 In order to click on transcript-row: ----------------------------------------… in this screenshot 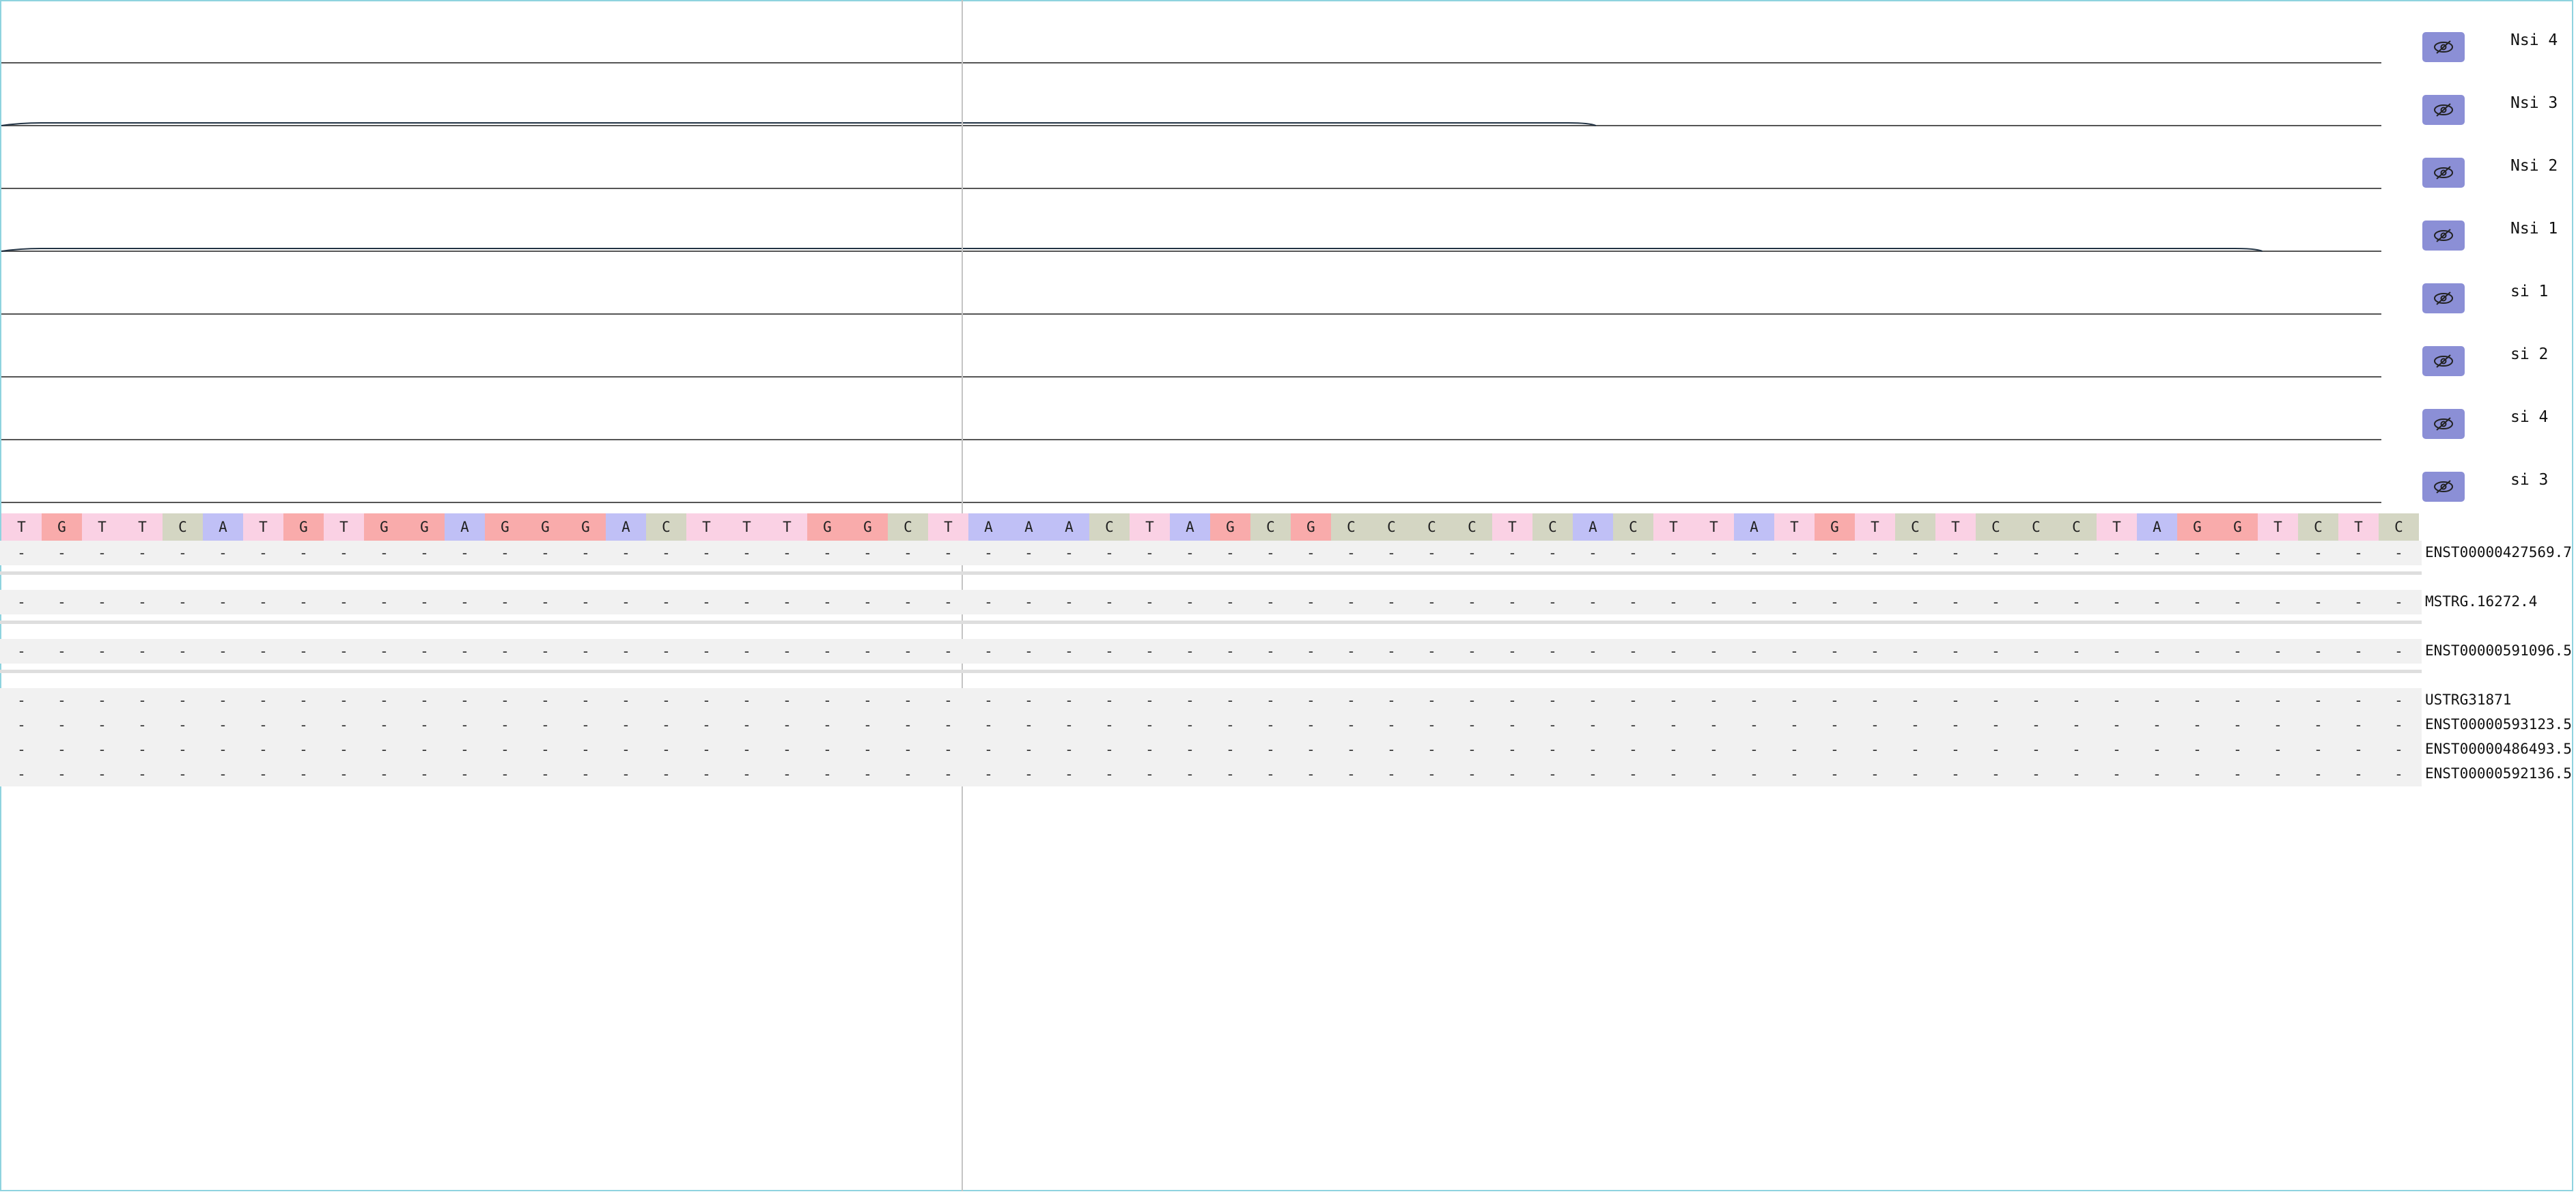, I will do `click(1211, 553)`.